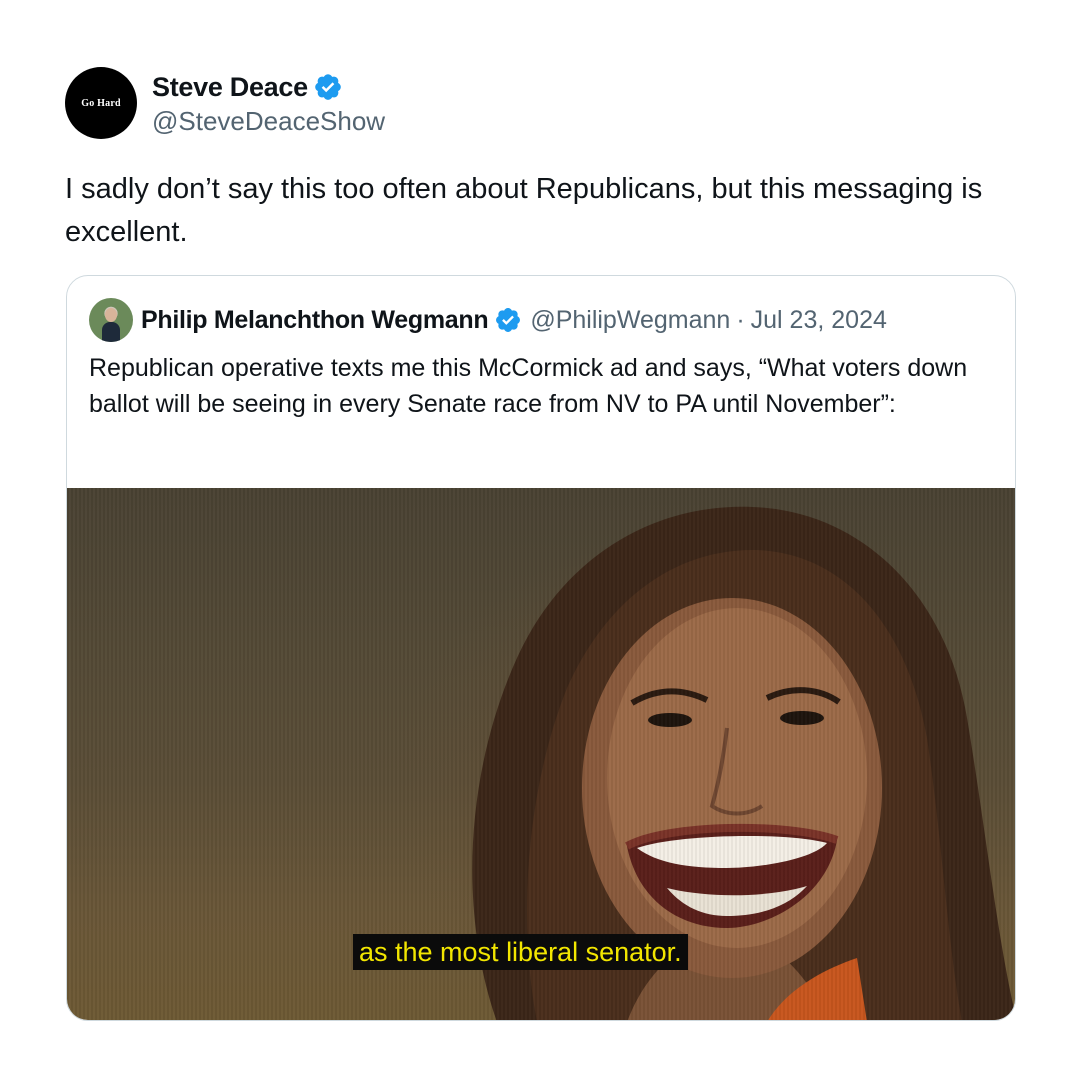  I want to click on avatar-logo-text: Go Hard, so click(101, 103).